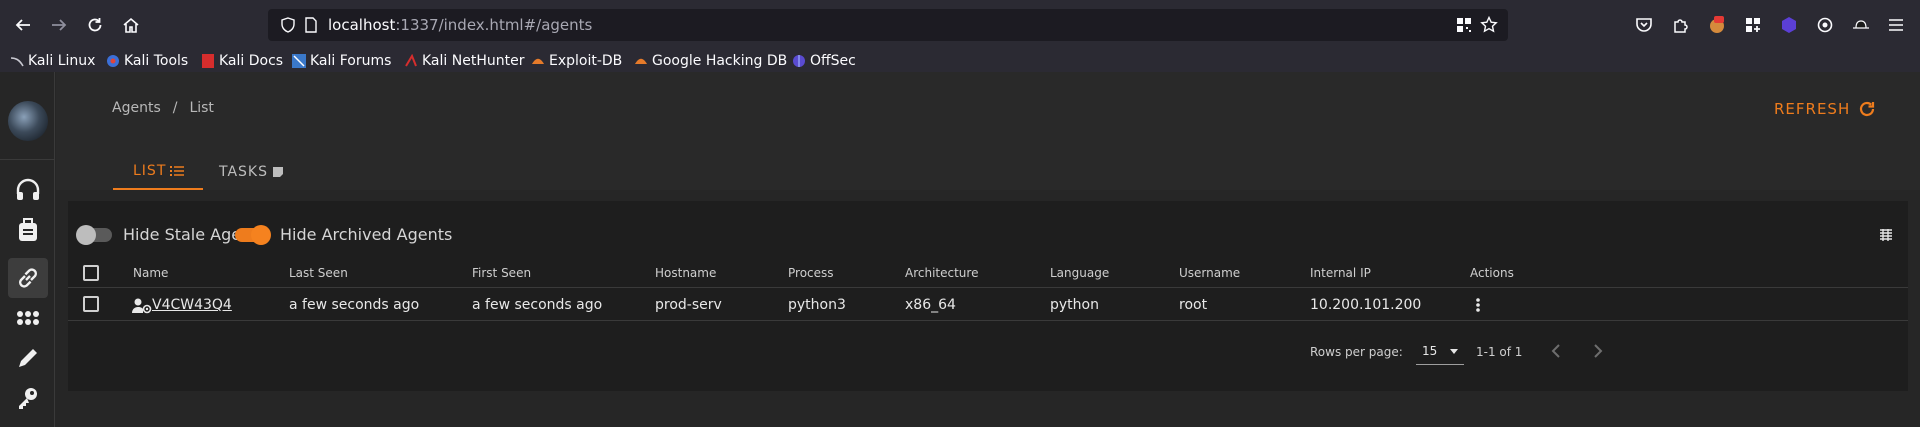 This screenshot has width=1920, height=427. I want to click on next-page-button, so click(1597, 351).